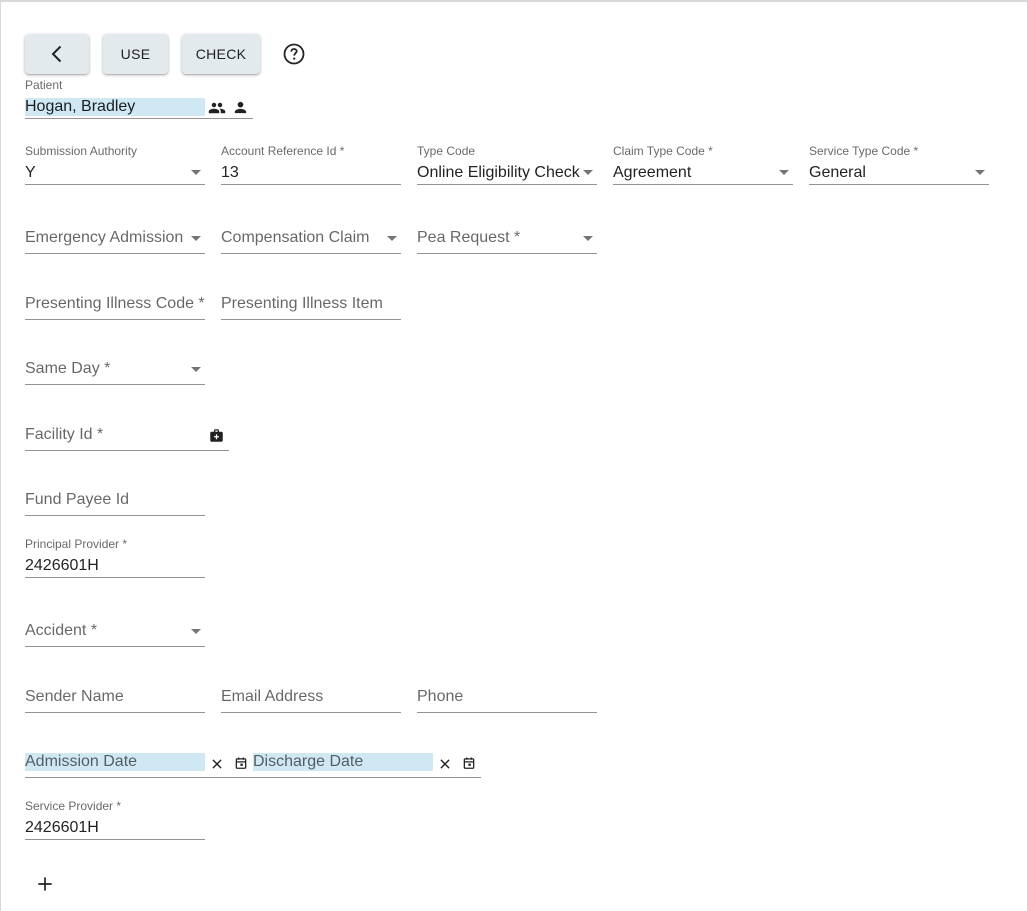 The height and width of the screenshot is (911, 1027). I want to click on sender-name-field: Sender Name, so click(115, 692).